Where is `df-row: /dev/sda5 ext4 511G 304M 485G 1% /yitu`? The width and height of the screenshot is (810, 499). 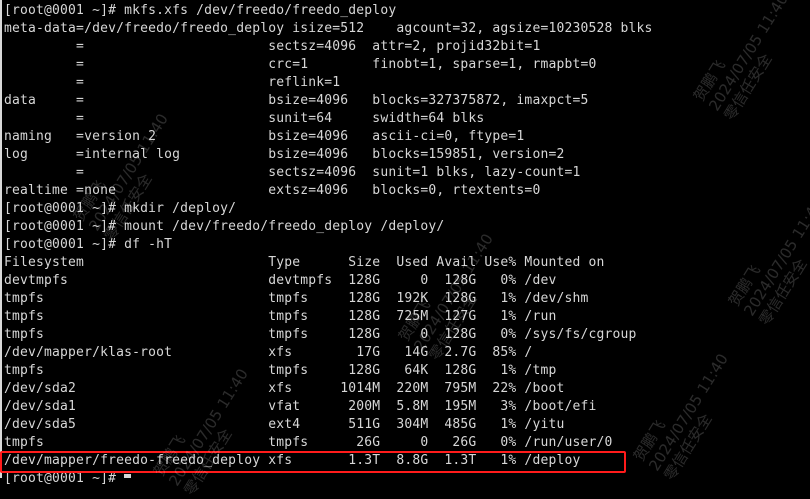
df-row: /dev/sda5 ext4 511G 304M 485G 1% /yitu is located at coordinates (284, 424).